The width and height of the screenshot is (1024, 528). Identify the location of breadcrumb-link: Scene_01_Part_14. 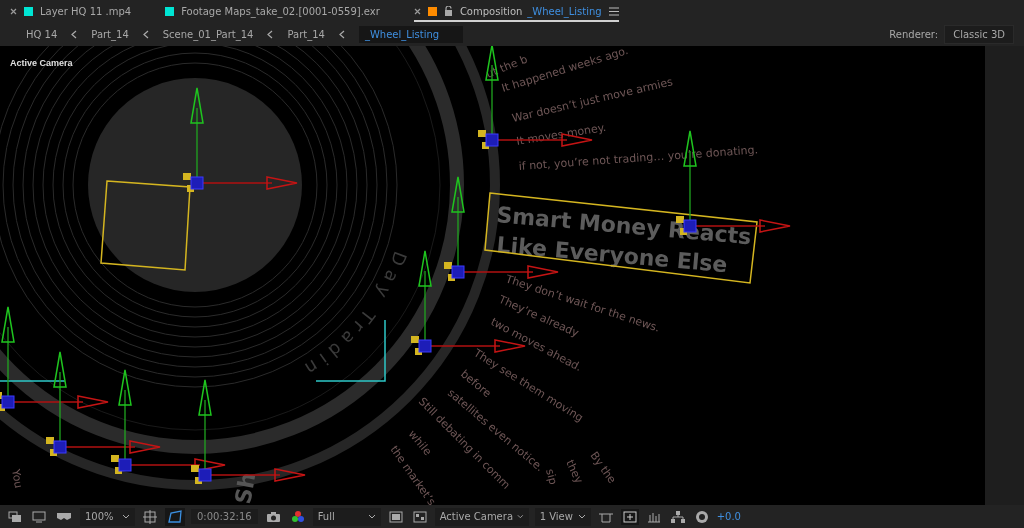
(208, 34).